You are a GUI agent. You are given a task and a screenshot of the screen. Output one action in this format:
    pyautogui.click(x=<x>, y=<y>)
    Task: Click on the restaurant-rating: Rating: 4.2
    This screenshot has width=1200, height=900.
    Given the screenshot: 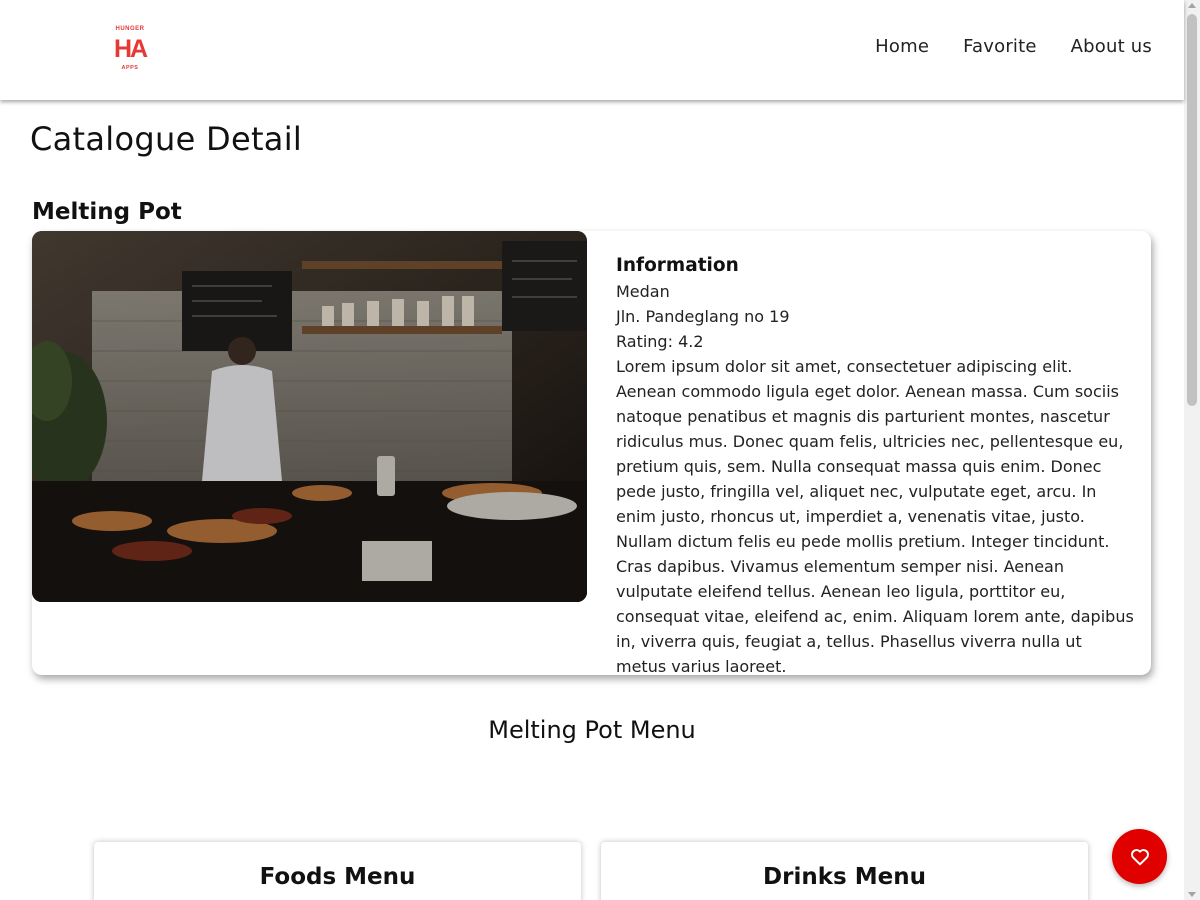 What is the action you would take?
    pyautogui.click(x=660, y=341)
    